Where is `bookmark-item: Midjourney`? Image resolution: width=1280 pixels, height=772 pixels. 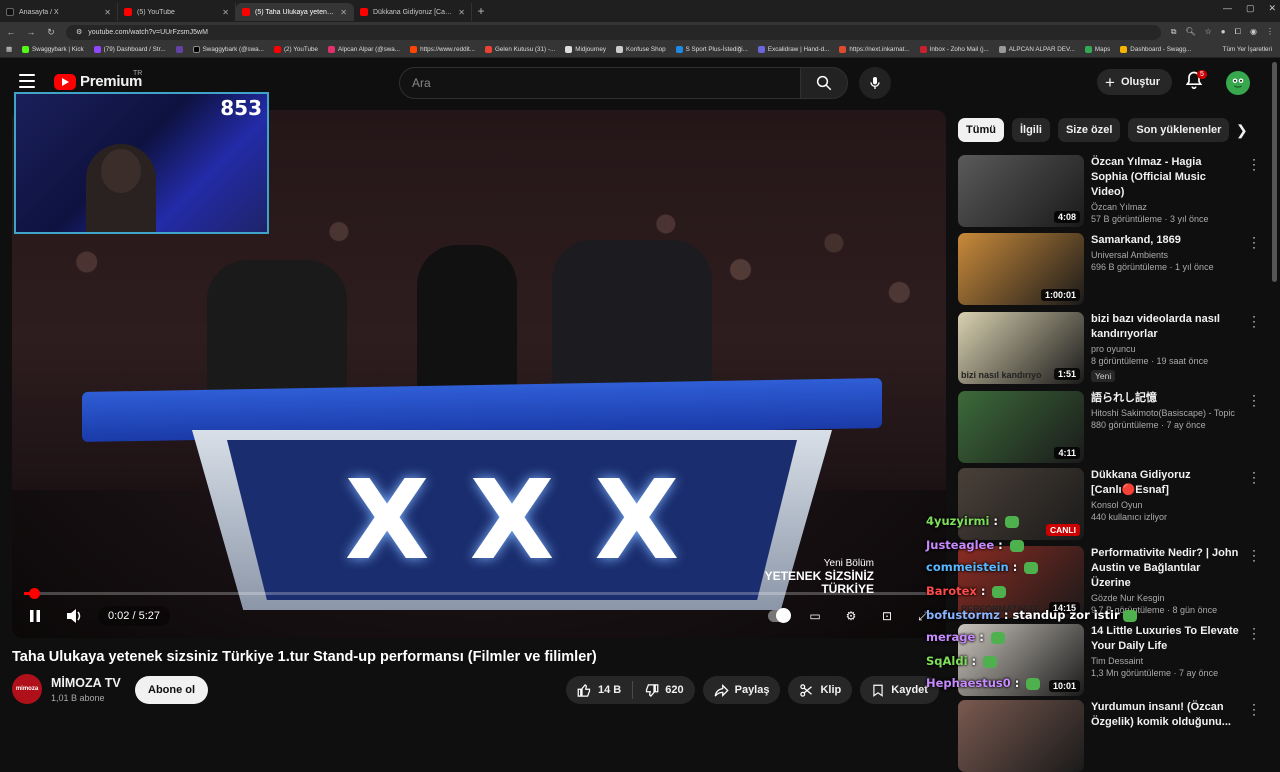 bookmark-item: Midjourney is located at coordinates (585, 49).